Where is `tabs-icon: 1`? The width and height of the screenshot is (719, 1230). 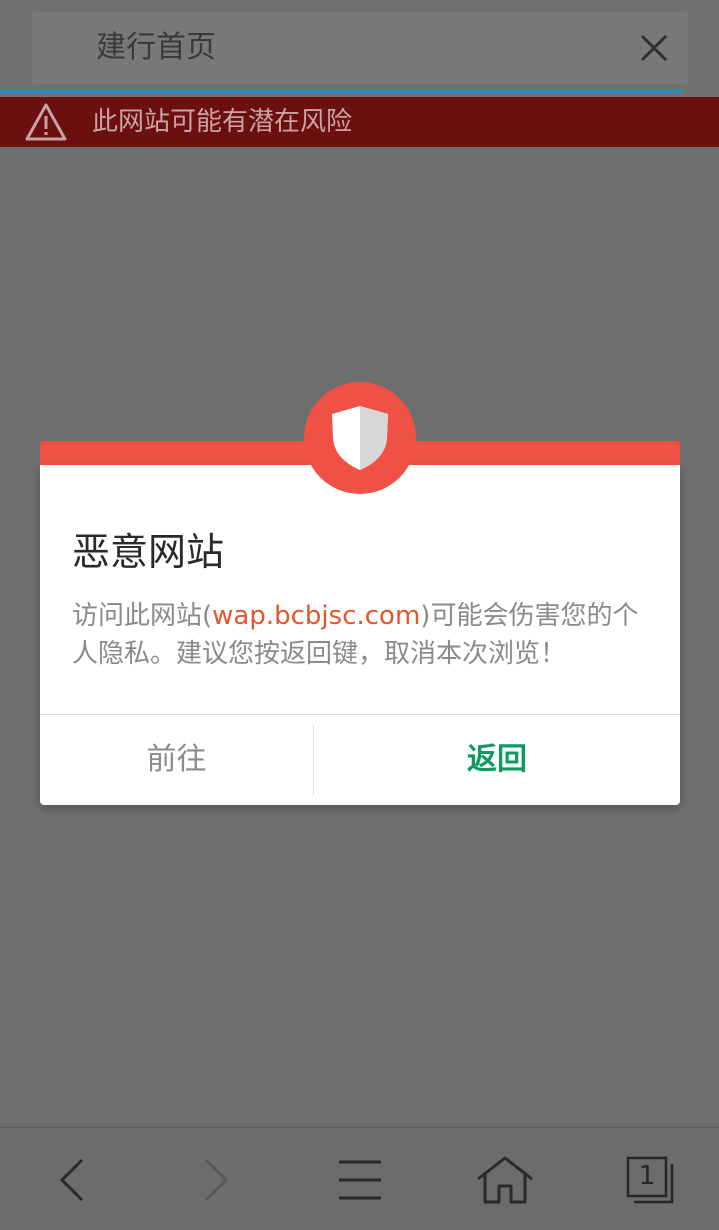 tabs-icon: 1 is located at coordinates (648, 1180).